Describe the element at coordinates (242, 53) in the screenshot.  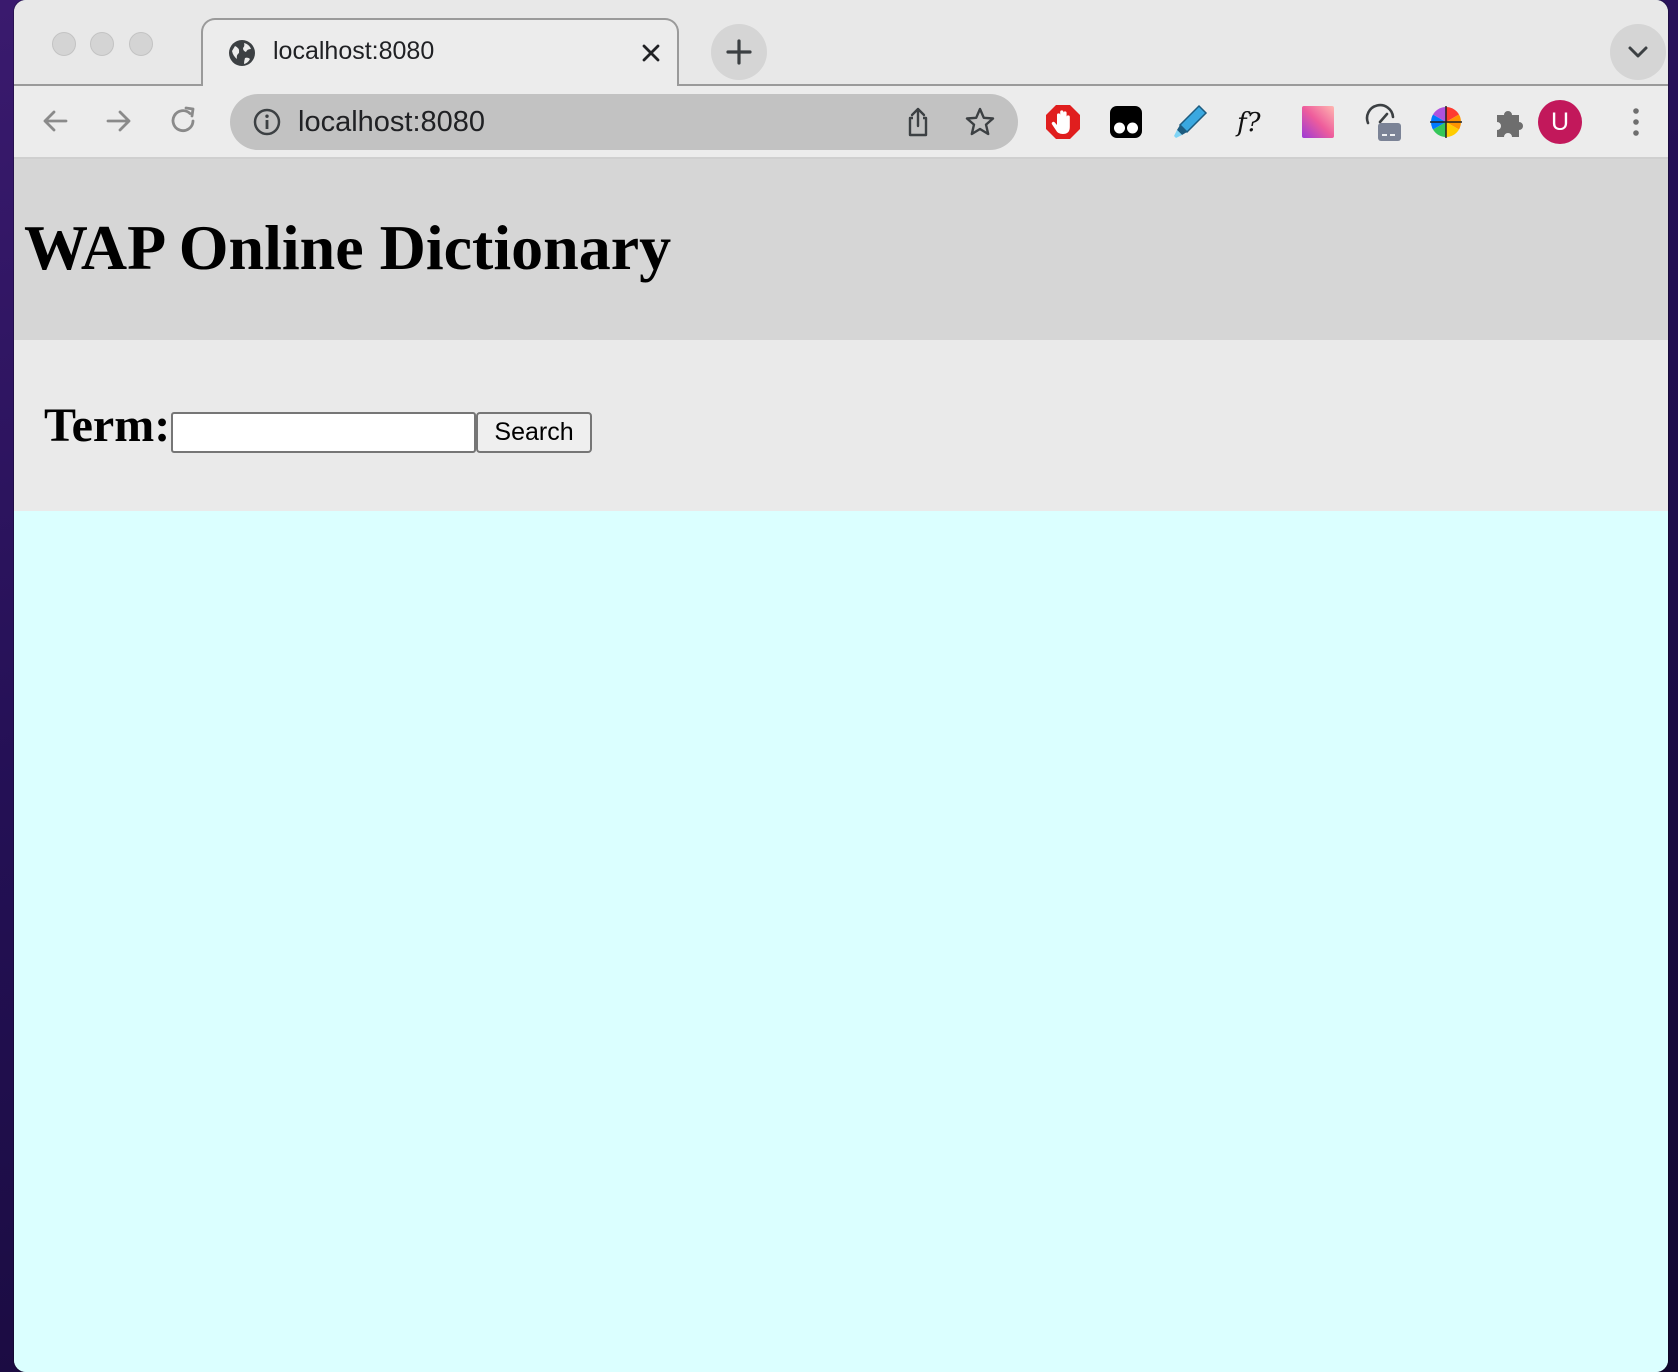
I see `globe-icon` at that location.